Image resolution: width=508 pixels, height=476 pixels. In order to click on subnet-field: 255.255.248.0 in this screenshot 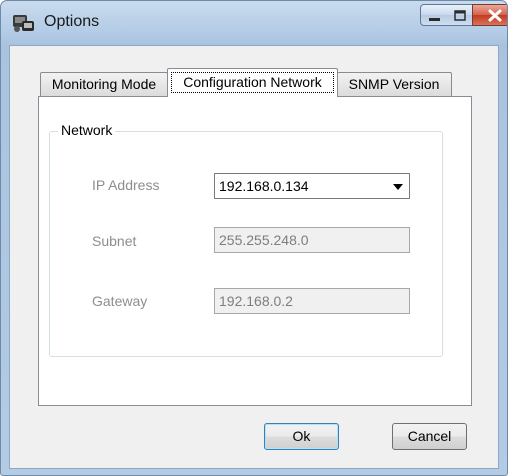, I will do `click(312, 240)`.